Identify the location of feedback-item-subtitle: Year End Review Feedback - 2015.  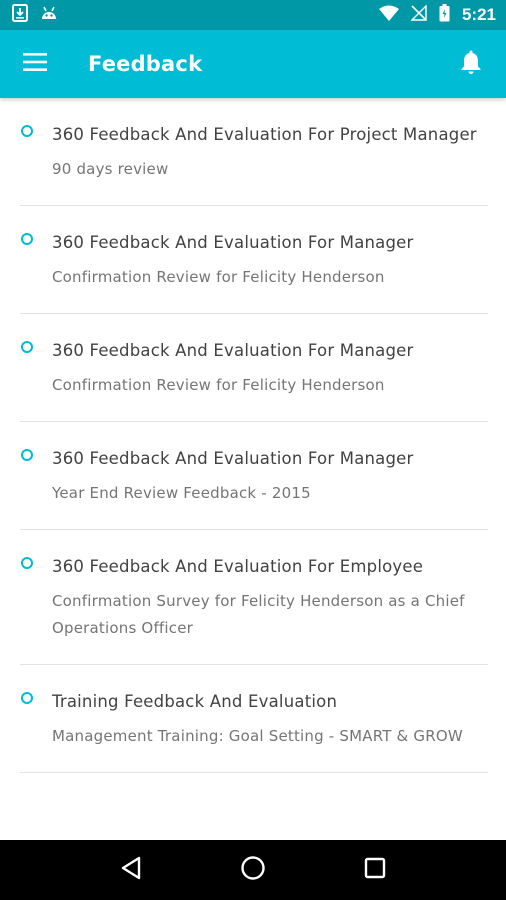
(181, 493).